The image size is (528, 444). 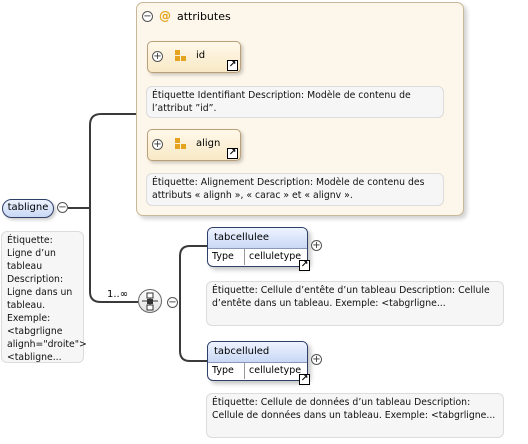 What do you see at coordinates (204, 16) in the screenshot?
I see `attributes-title: attributes` at bounding box center [204, 16].